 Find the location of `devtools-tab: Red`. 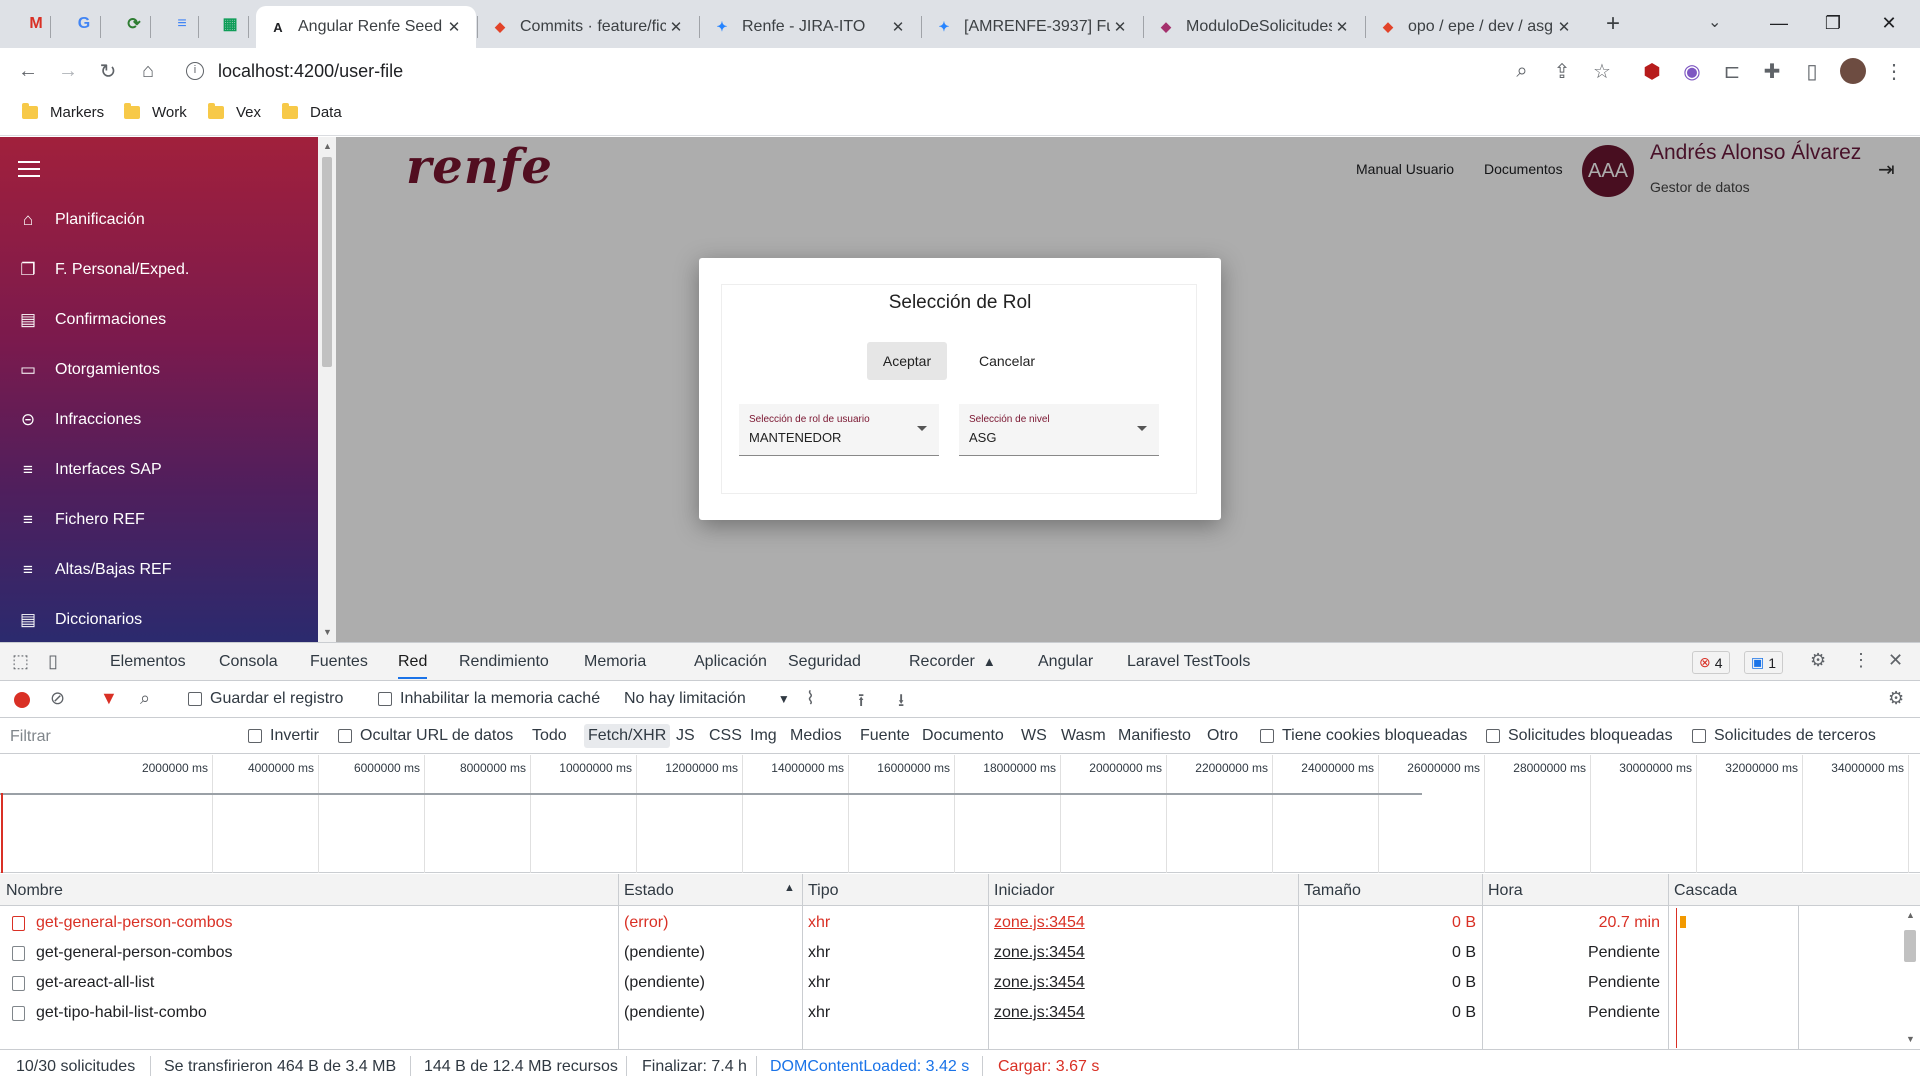

devtools-tab: Red is located at coordinates (413, 666).